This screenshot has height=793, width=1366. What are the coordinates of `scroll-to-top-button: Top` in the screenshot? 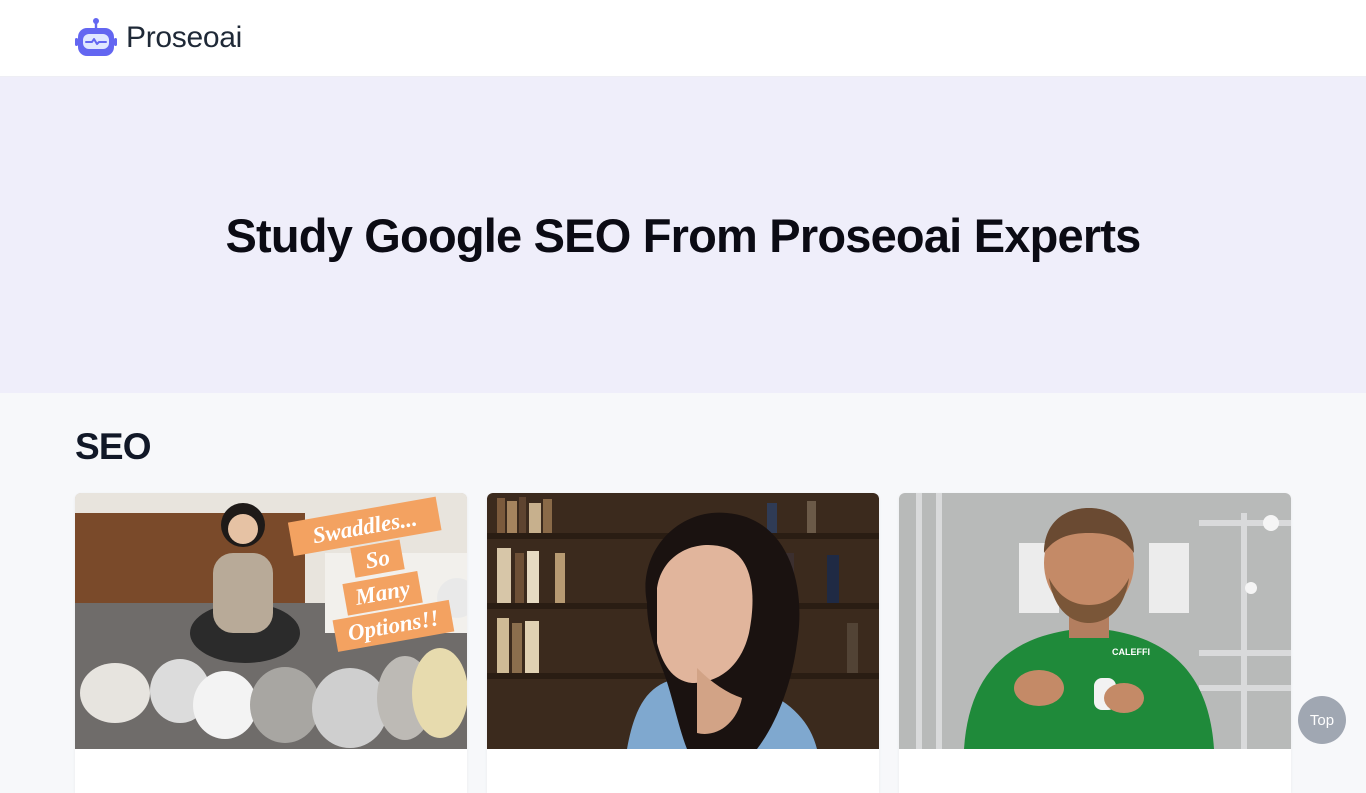 It's located at (1322, 720).